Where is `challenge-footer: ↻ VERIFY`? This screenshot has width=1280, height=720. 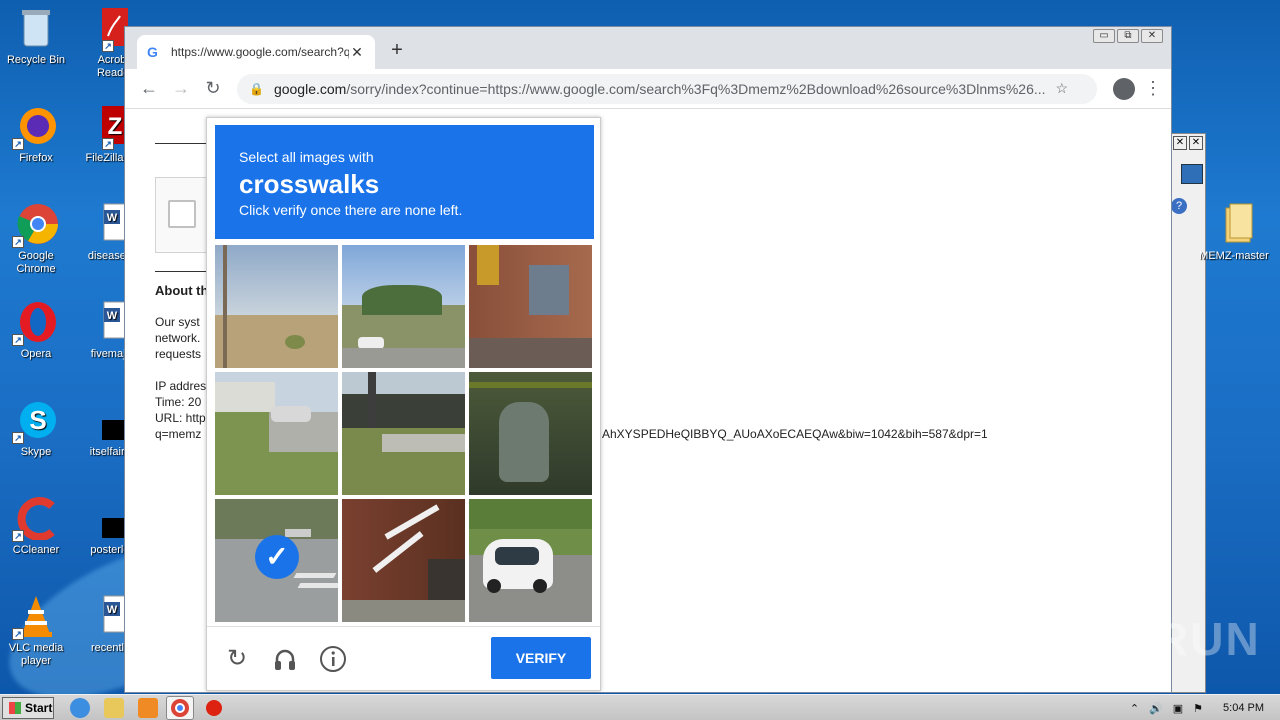
challenge-footer: ↻ VERIFY is located at coordinates (403, 658).